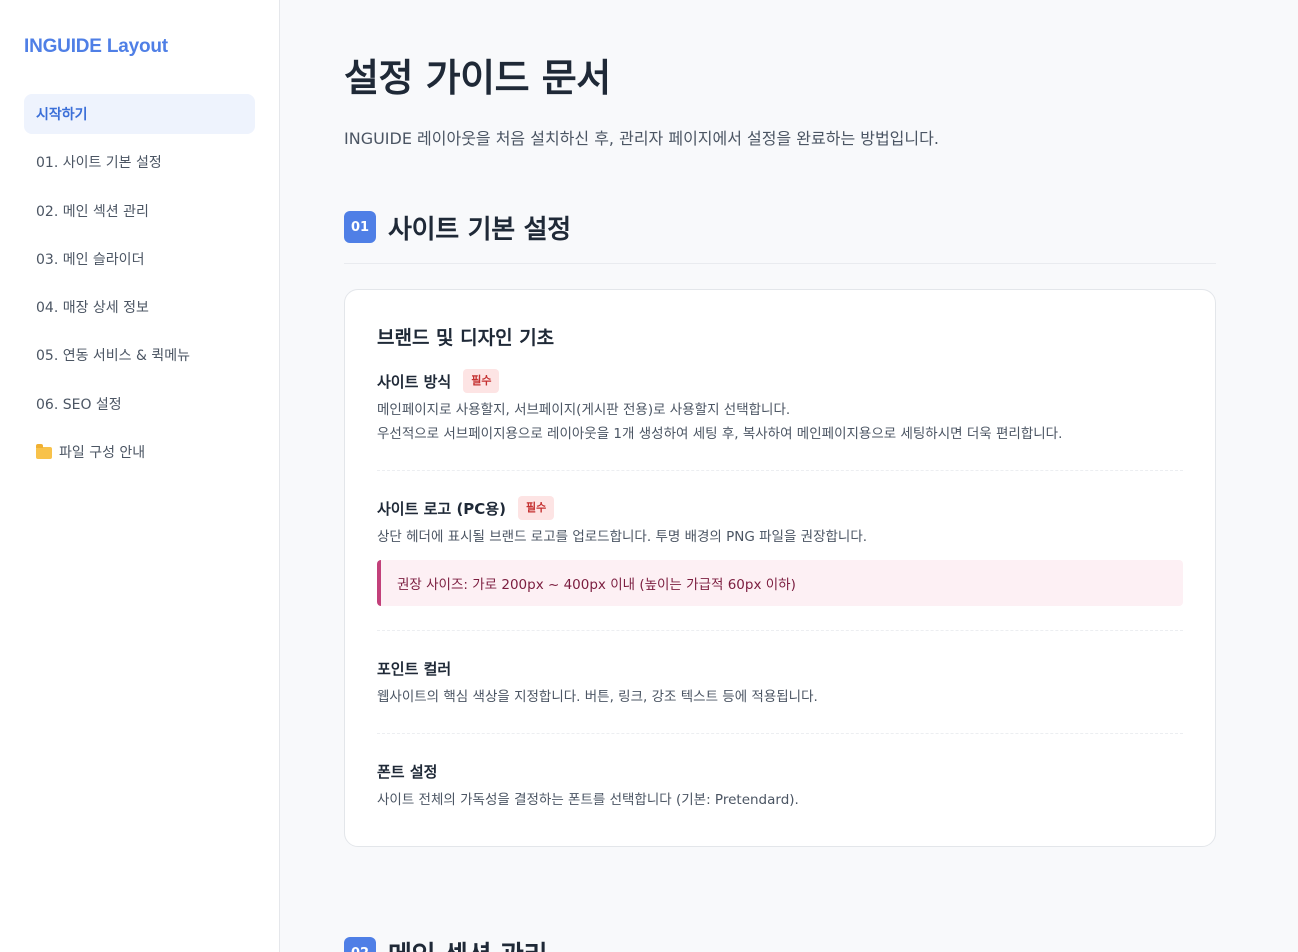 The image size is (1298, 952). Describe the element at coordinates (780, 263) in the screenshot. I see `section-divider` at that location.